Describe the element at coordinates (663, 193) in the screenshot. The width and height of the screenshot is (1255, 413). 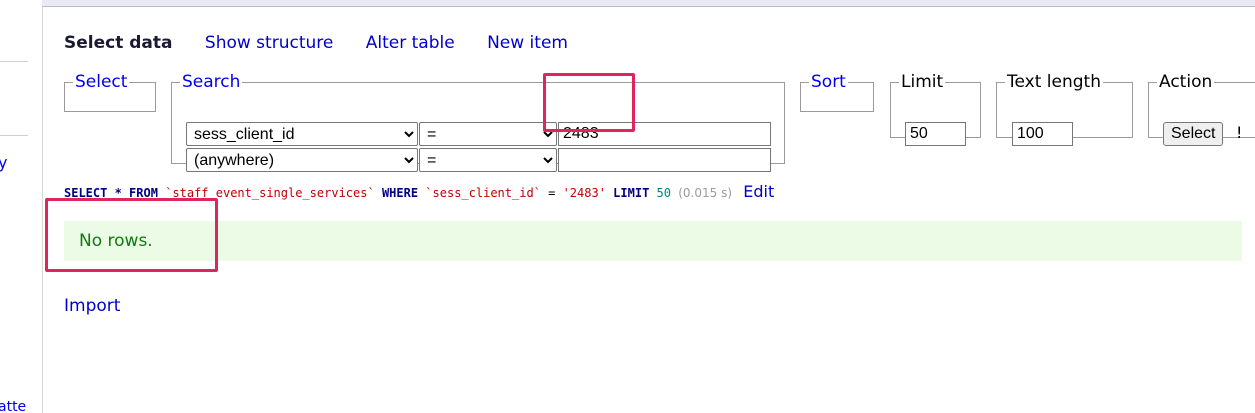
I see `sql-limit-value: 50` at that location.